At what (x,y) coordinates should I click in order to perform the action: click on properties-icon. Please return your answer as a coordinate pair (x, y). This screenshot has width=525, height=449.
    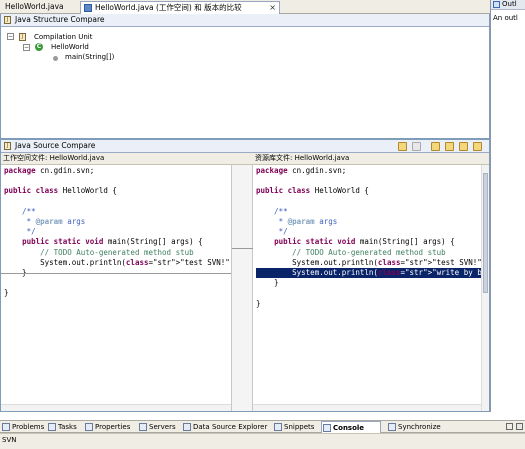
    Looking at the image, I should click on (89, 427).